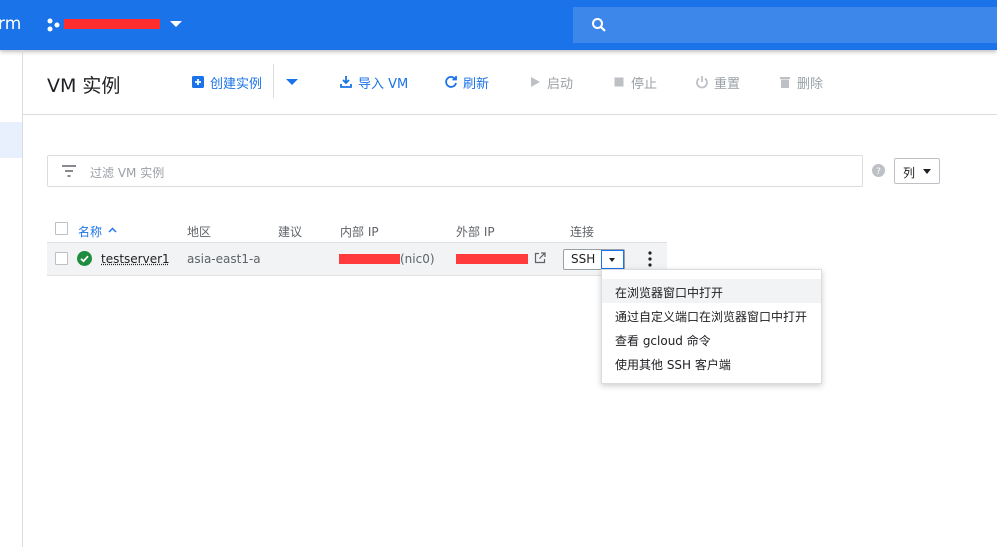 This screenshot has width=997, height=547. What do you see at coordinates (476, 84) in the screenshot?
I see `refresh-label: 刷新` at bounding box center [476, 84].